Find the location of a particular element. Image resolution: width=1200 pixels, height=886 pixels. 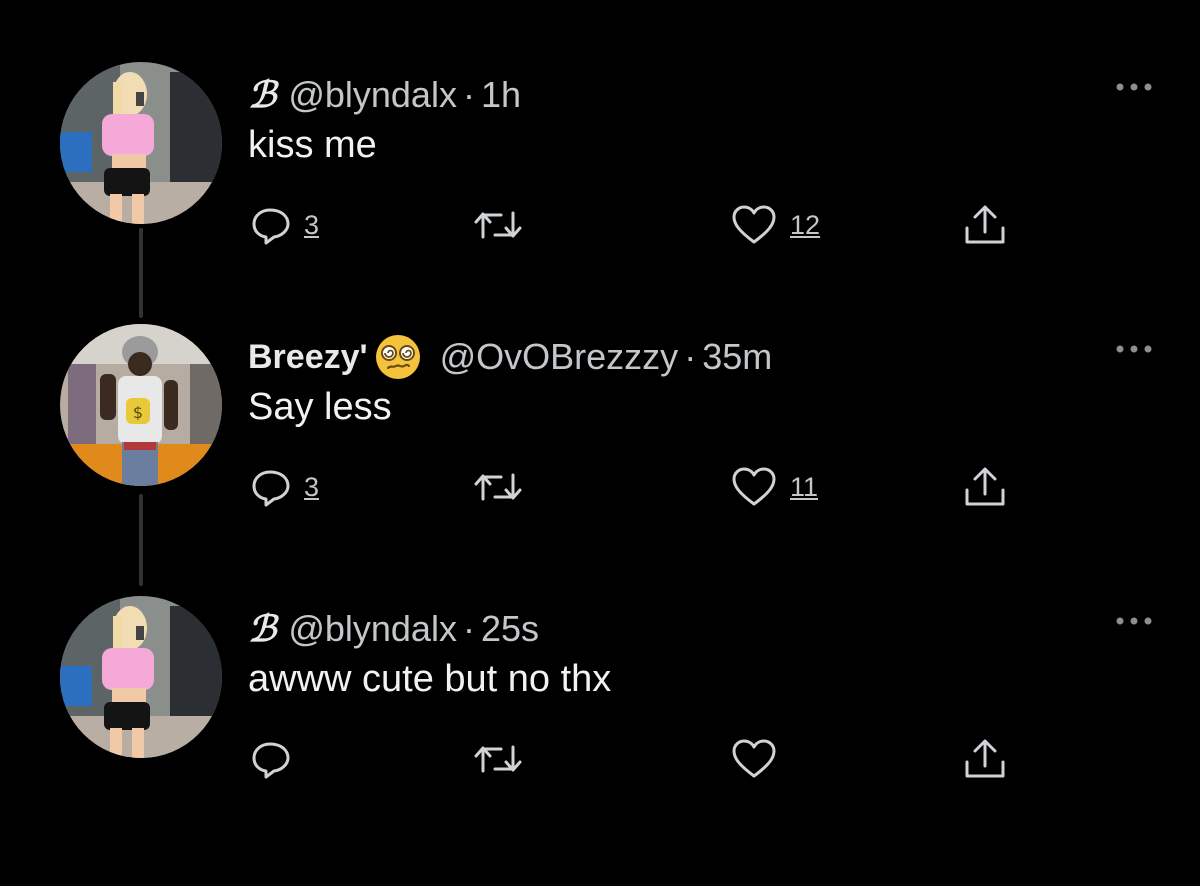

tweet-header: ℬ @blyndalx · 1h is located at coordinates (384, 95).